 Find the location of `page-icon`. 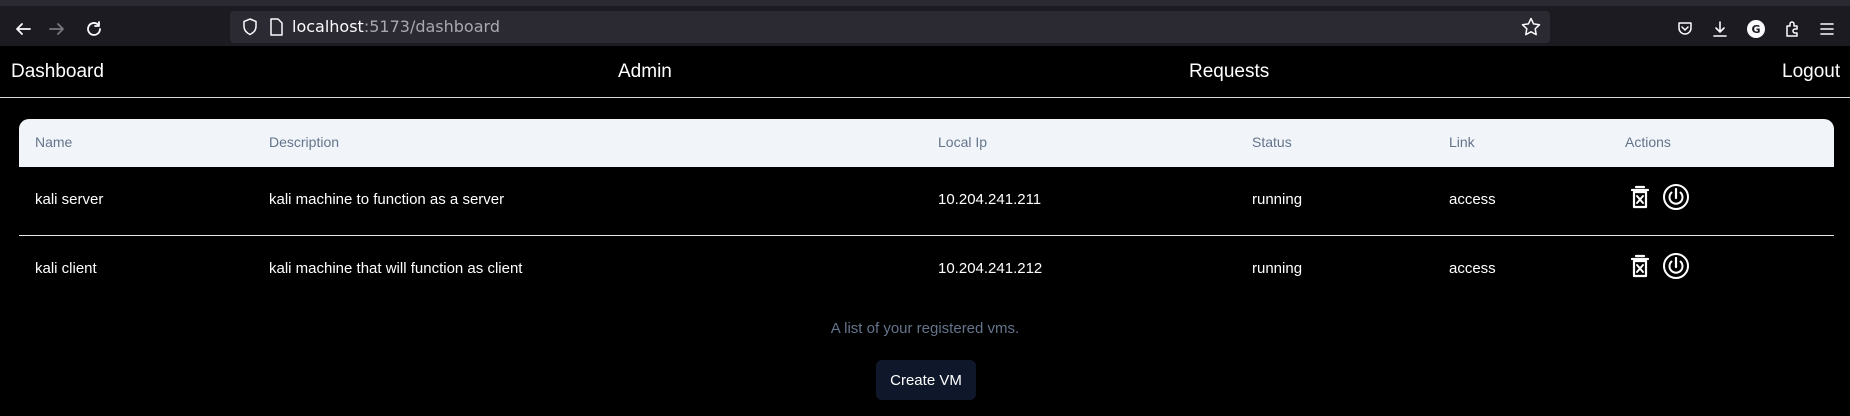

page-icon is located at coordinates (276, 27).